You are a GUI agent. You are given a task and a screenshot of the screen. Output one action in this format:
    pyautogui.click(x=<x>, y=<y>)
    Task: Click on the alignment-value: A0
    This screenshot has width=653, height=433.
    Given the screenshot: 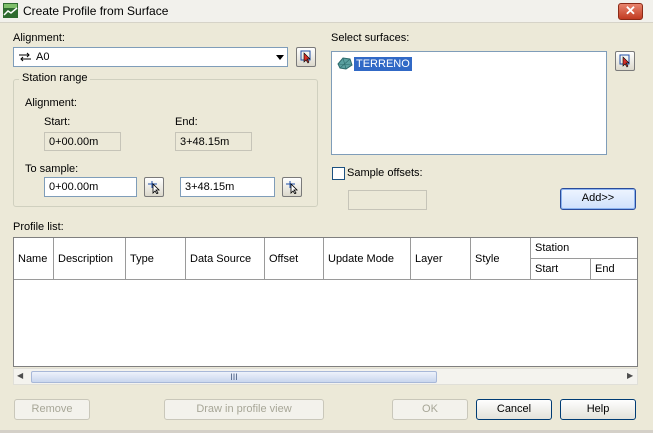 What is the action you would take?
    pyautogui.click(x=43, y=57)
    